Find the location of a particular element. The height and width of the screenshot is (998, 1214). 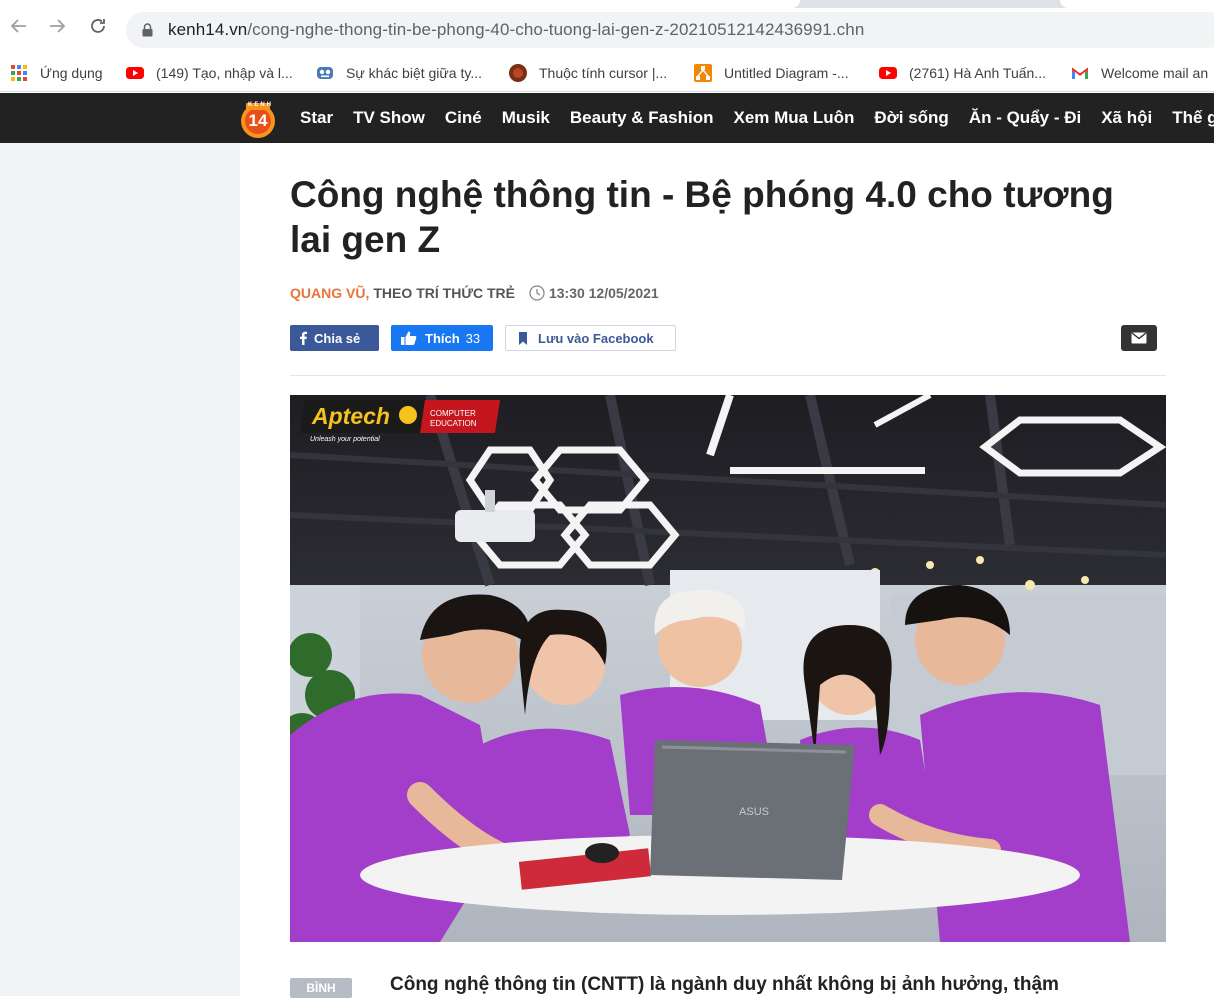

arrow-right-icon is located at coordinates (58, 26).